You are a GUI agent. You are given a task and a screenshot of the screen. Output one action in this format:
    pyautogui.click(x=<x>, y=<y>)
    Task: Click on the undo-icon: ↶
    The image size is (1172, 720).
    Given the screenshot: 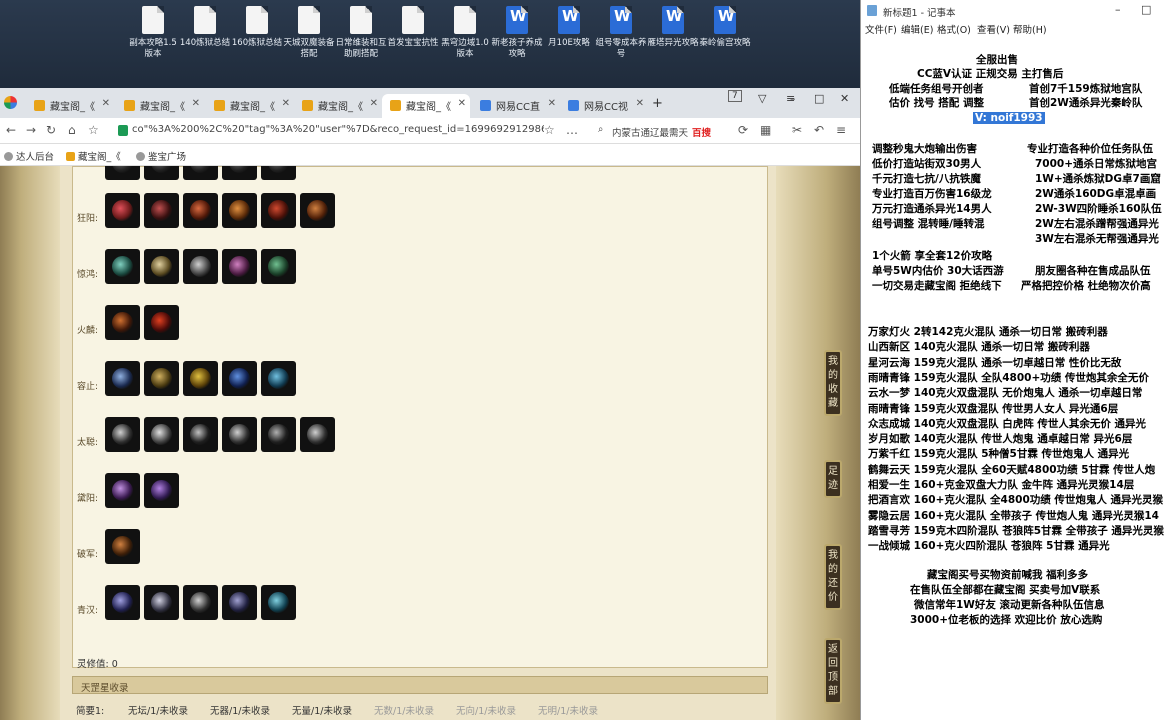 What is the action you would take?
    pyautogui.click(x=819, y=130)
    